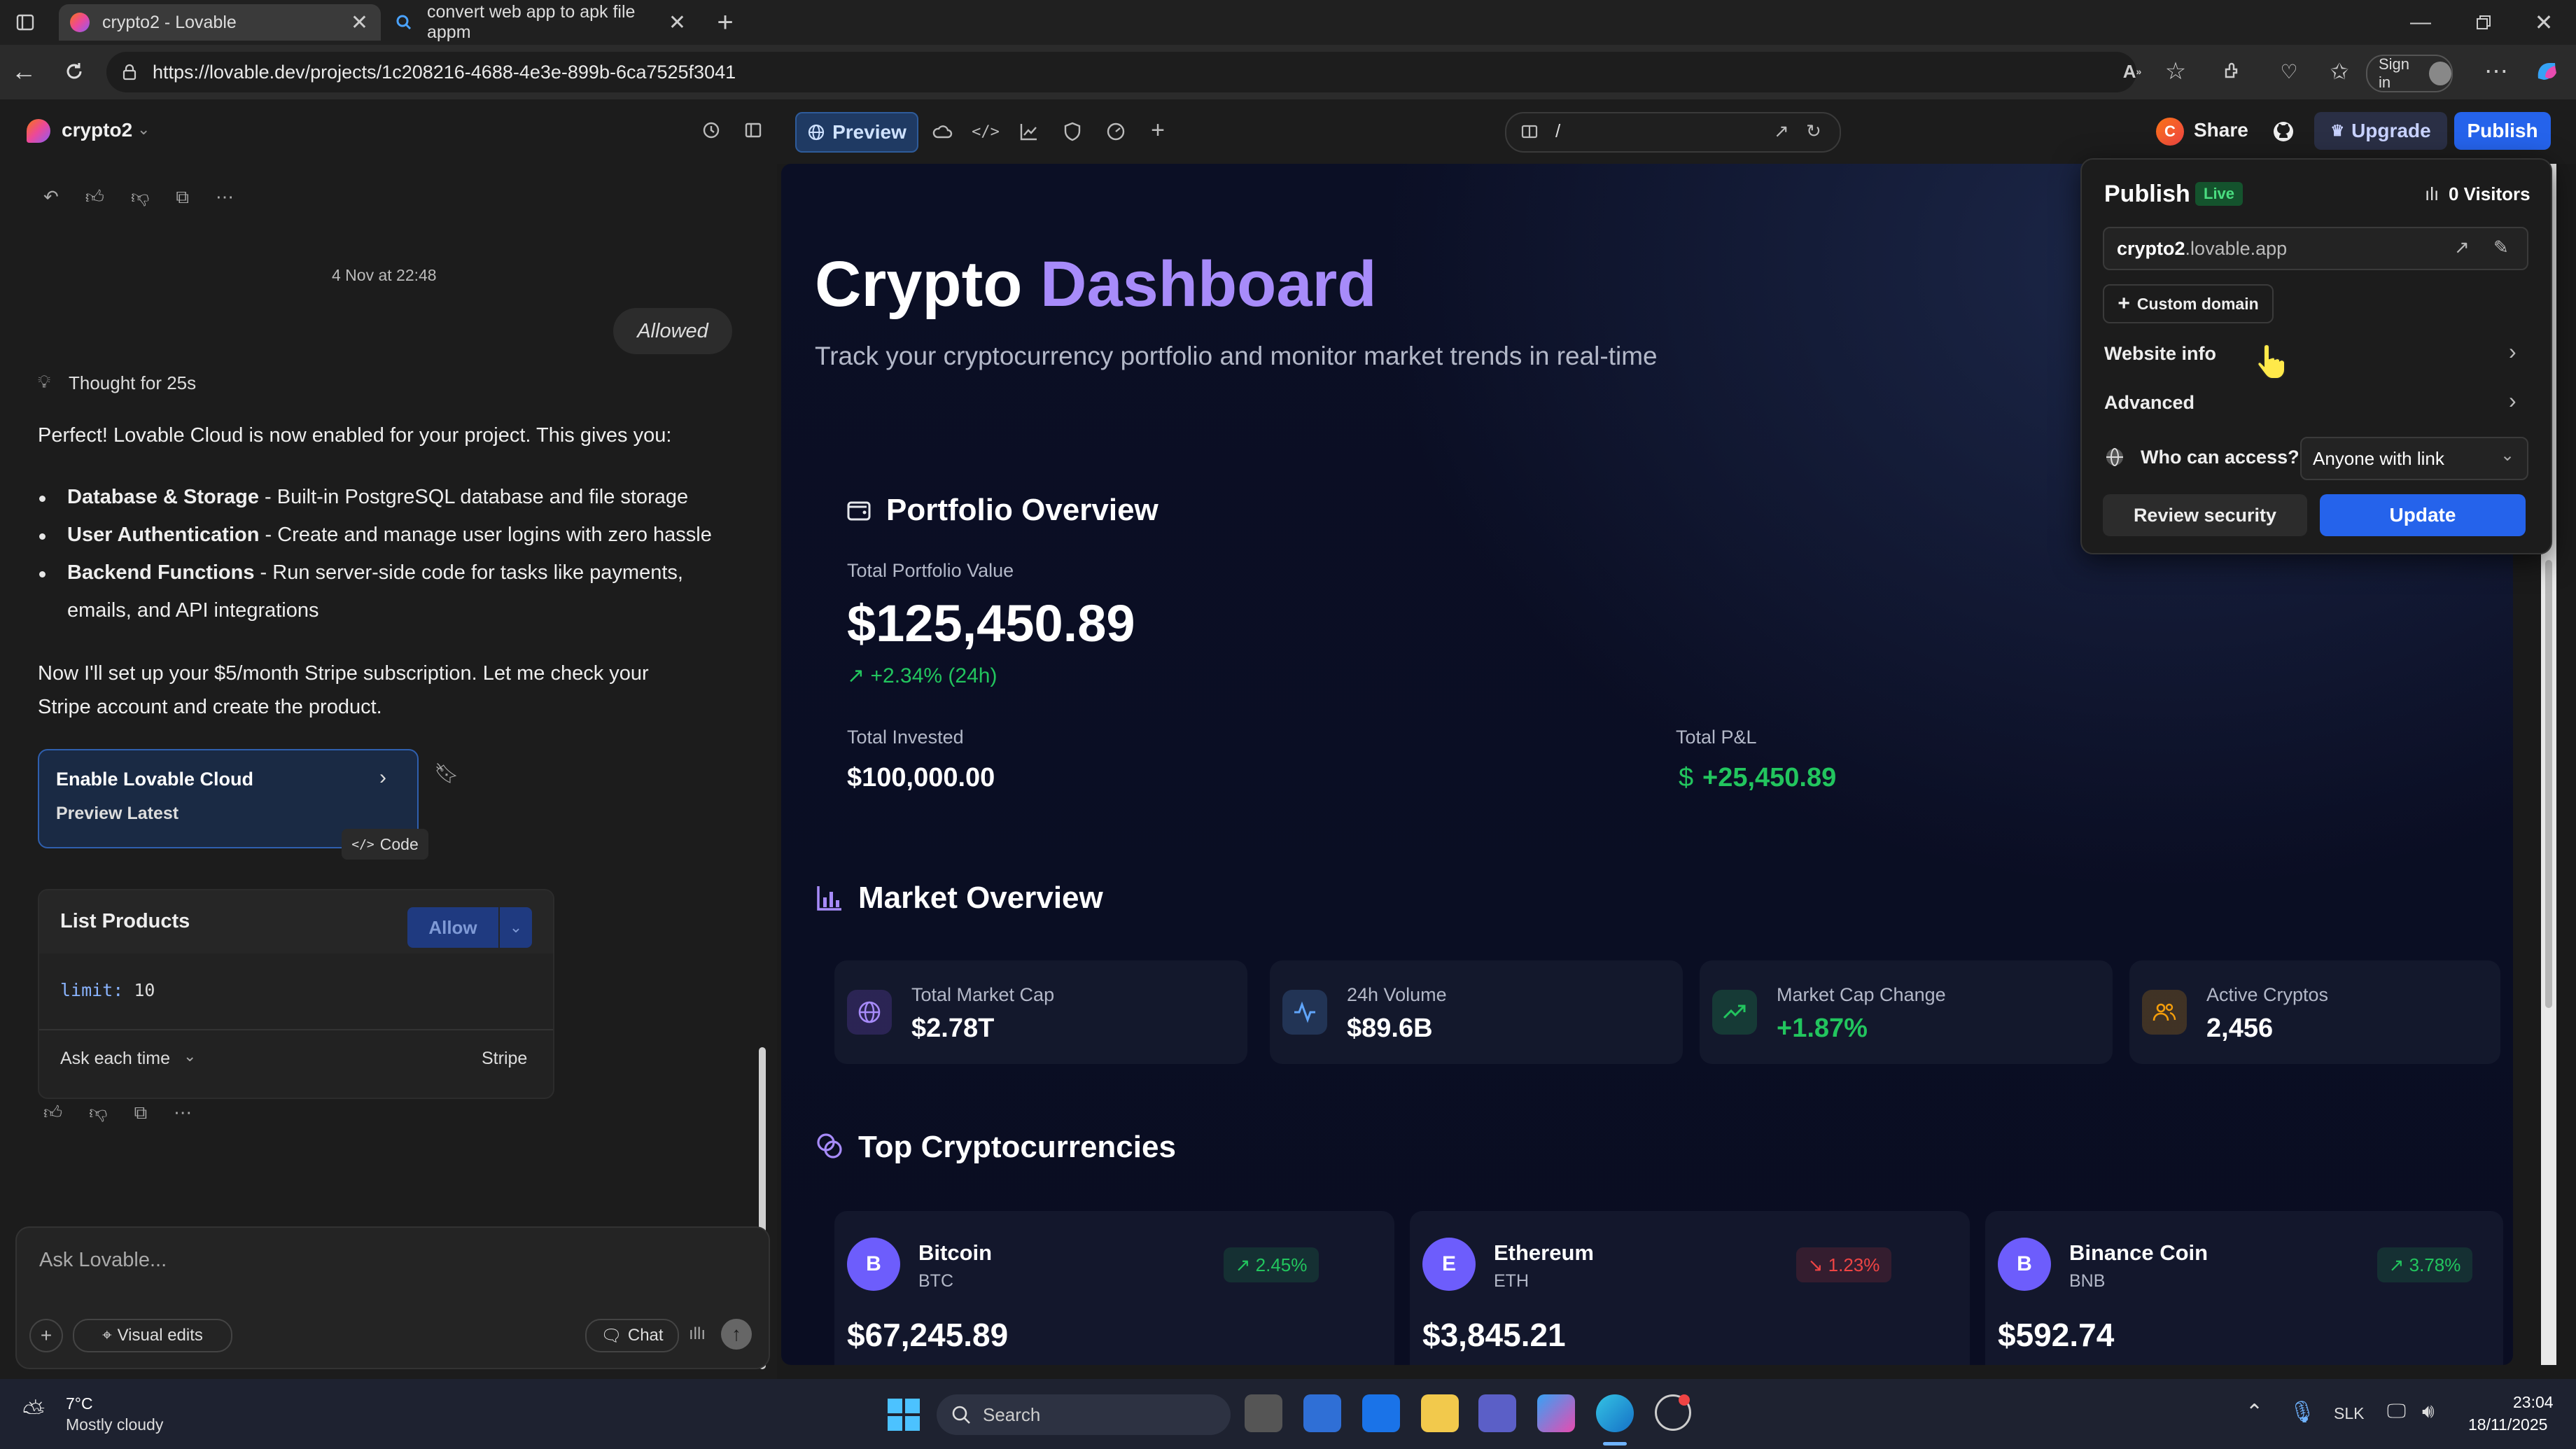 The width and height of the screenshot is (2576, 1449). Describe the element at coordinates (97, 130) in the screenshot. I see `project-name: crypto2` at that location.